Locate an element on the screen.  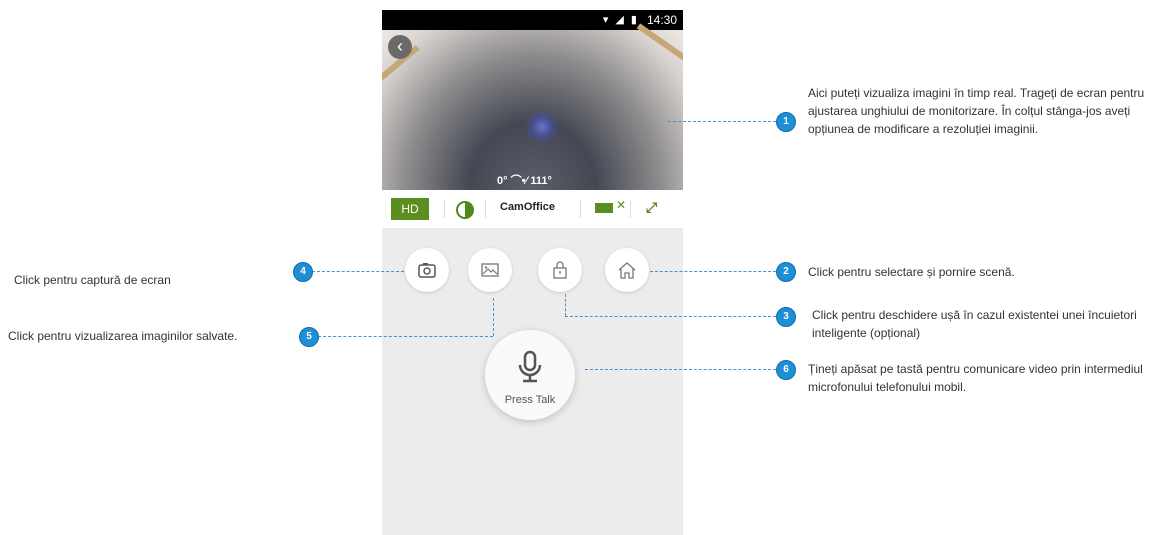
home-icon is located at coordinates (627, 270).